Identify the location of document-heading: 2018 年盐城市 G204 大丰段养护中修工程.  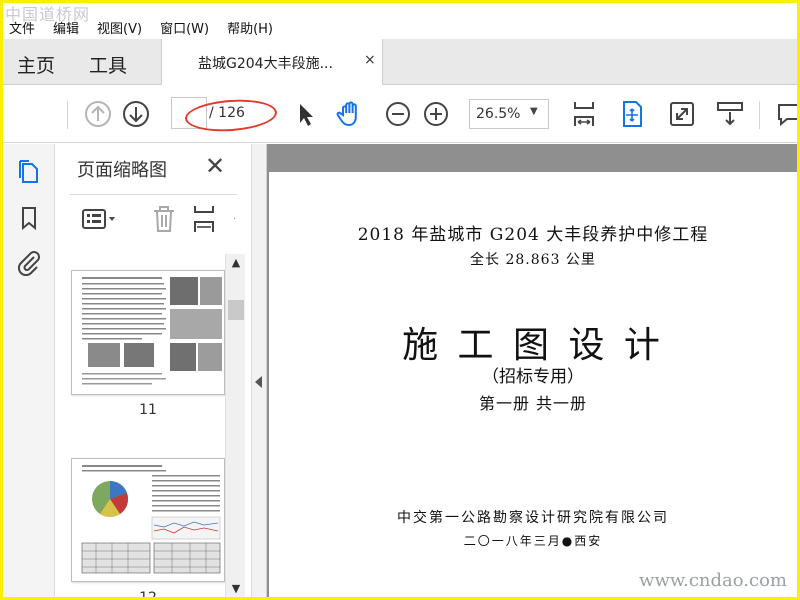
(533, 235).